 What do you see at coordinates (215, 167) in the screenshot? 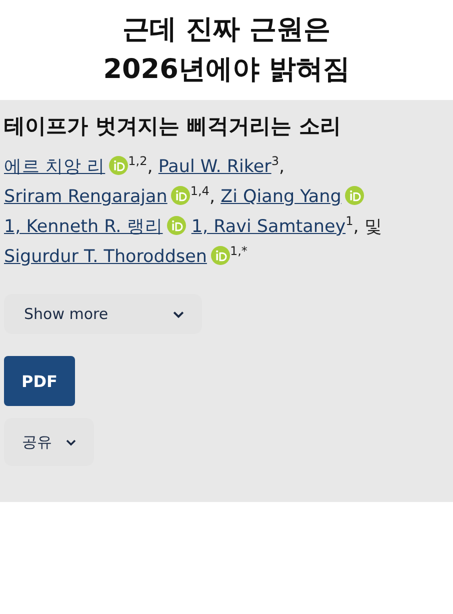
I see `author-link: Paul W. Riker` at bounding box center [215, 167].